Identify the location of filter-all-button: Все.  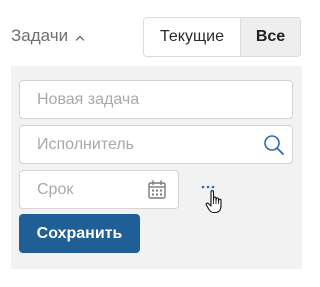
(270, 37).